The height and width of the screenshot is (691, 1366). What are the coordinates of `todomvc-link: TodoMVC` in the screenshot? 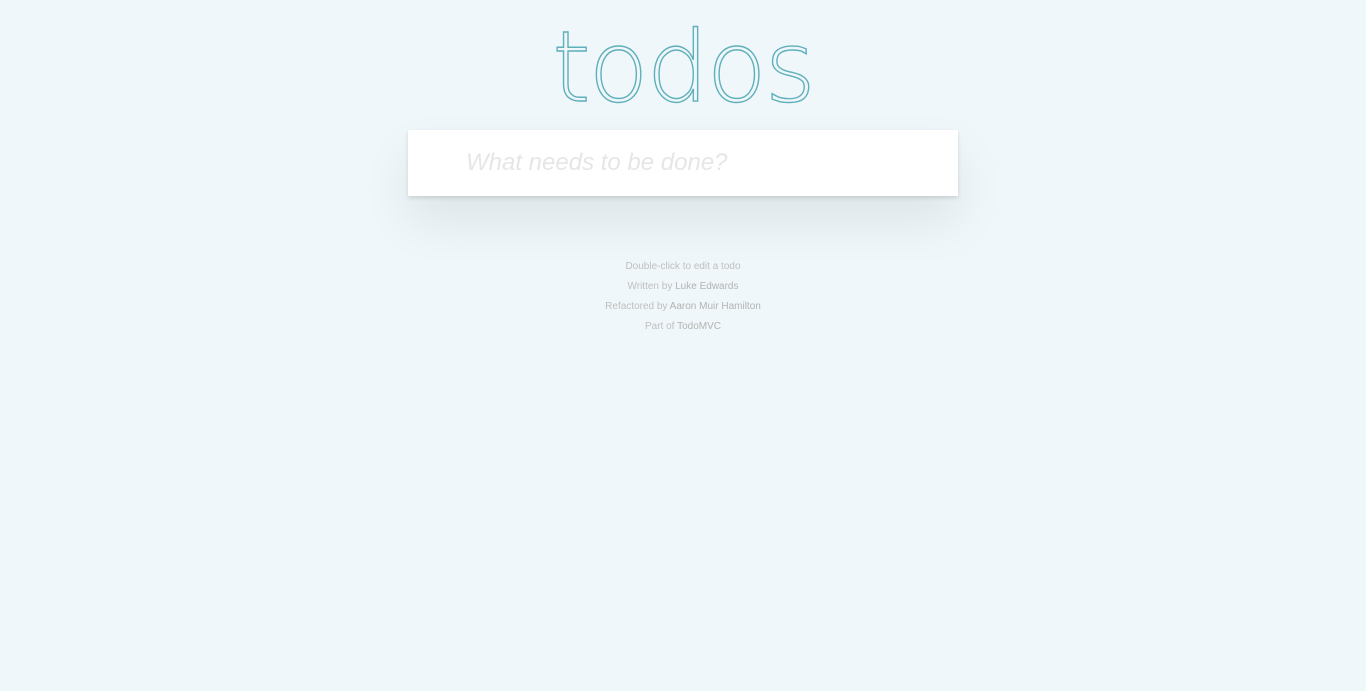 It's located at (699, 326).